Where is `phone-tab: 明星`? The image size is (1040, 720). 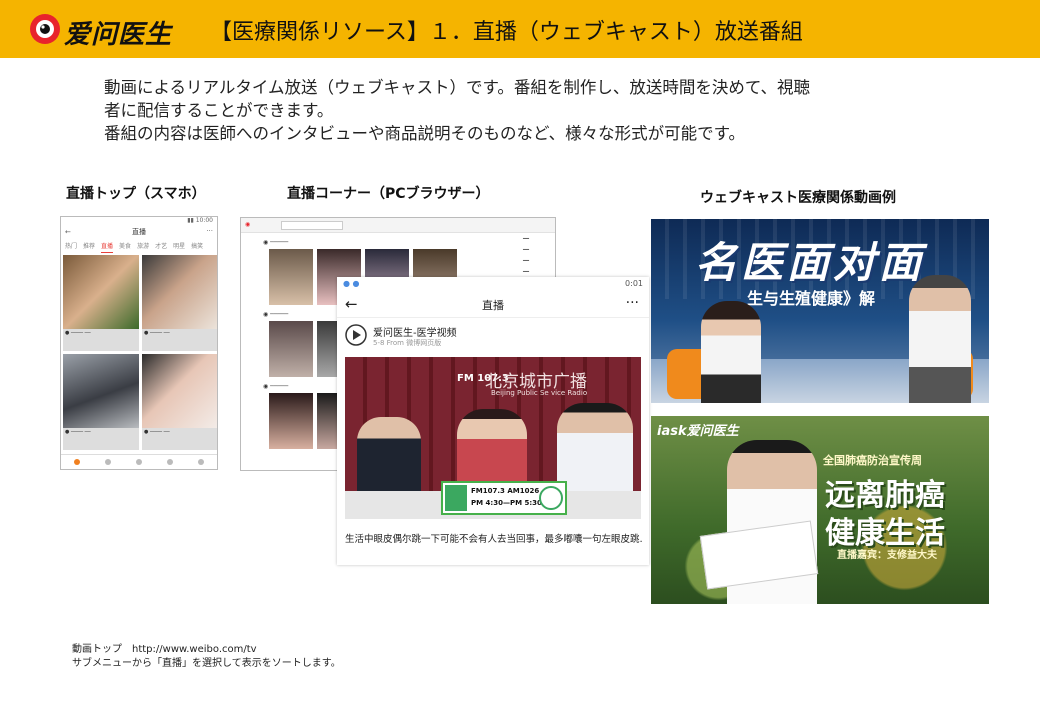
phone-tab: 明星 is located at coordinates (179, 247).